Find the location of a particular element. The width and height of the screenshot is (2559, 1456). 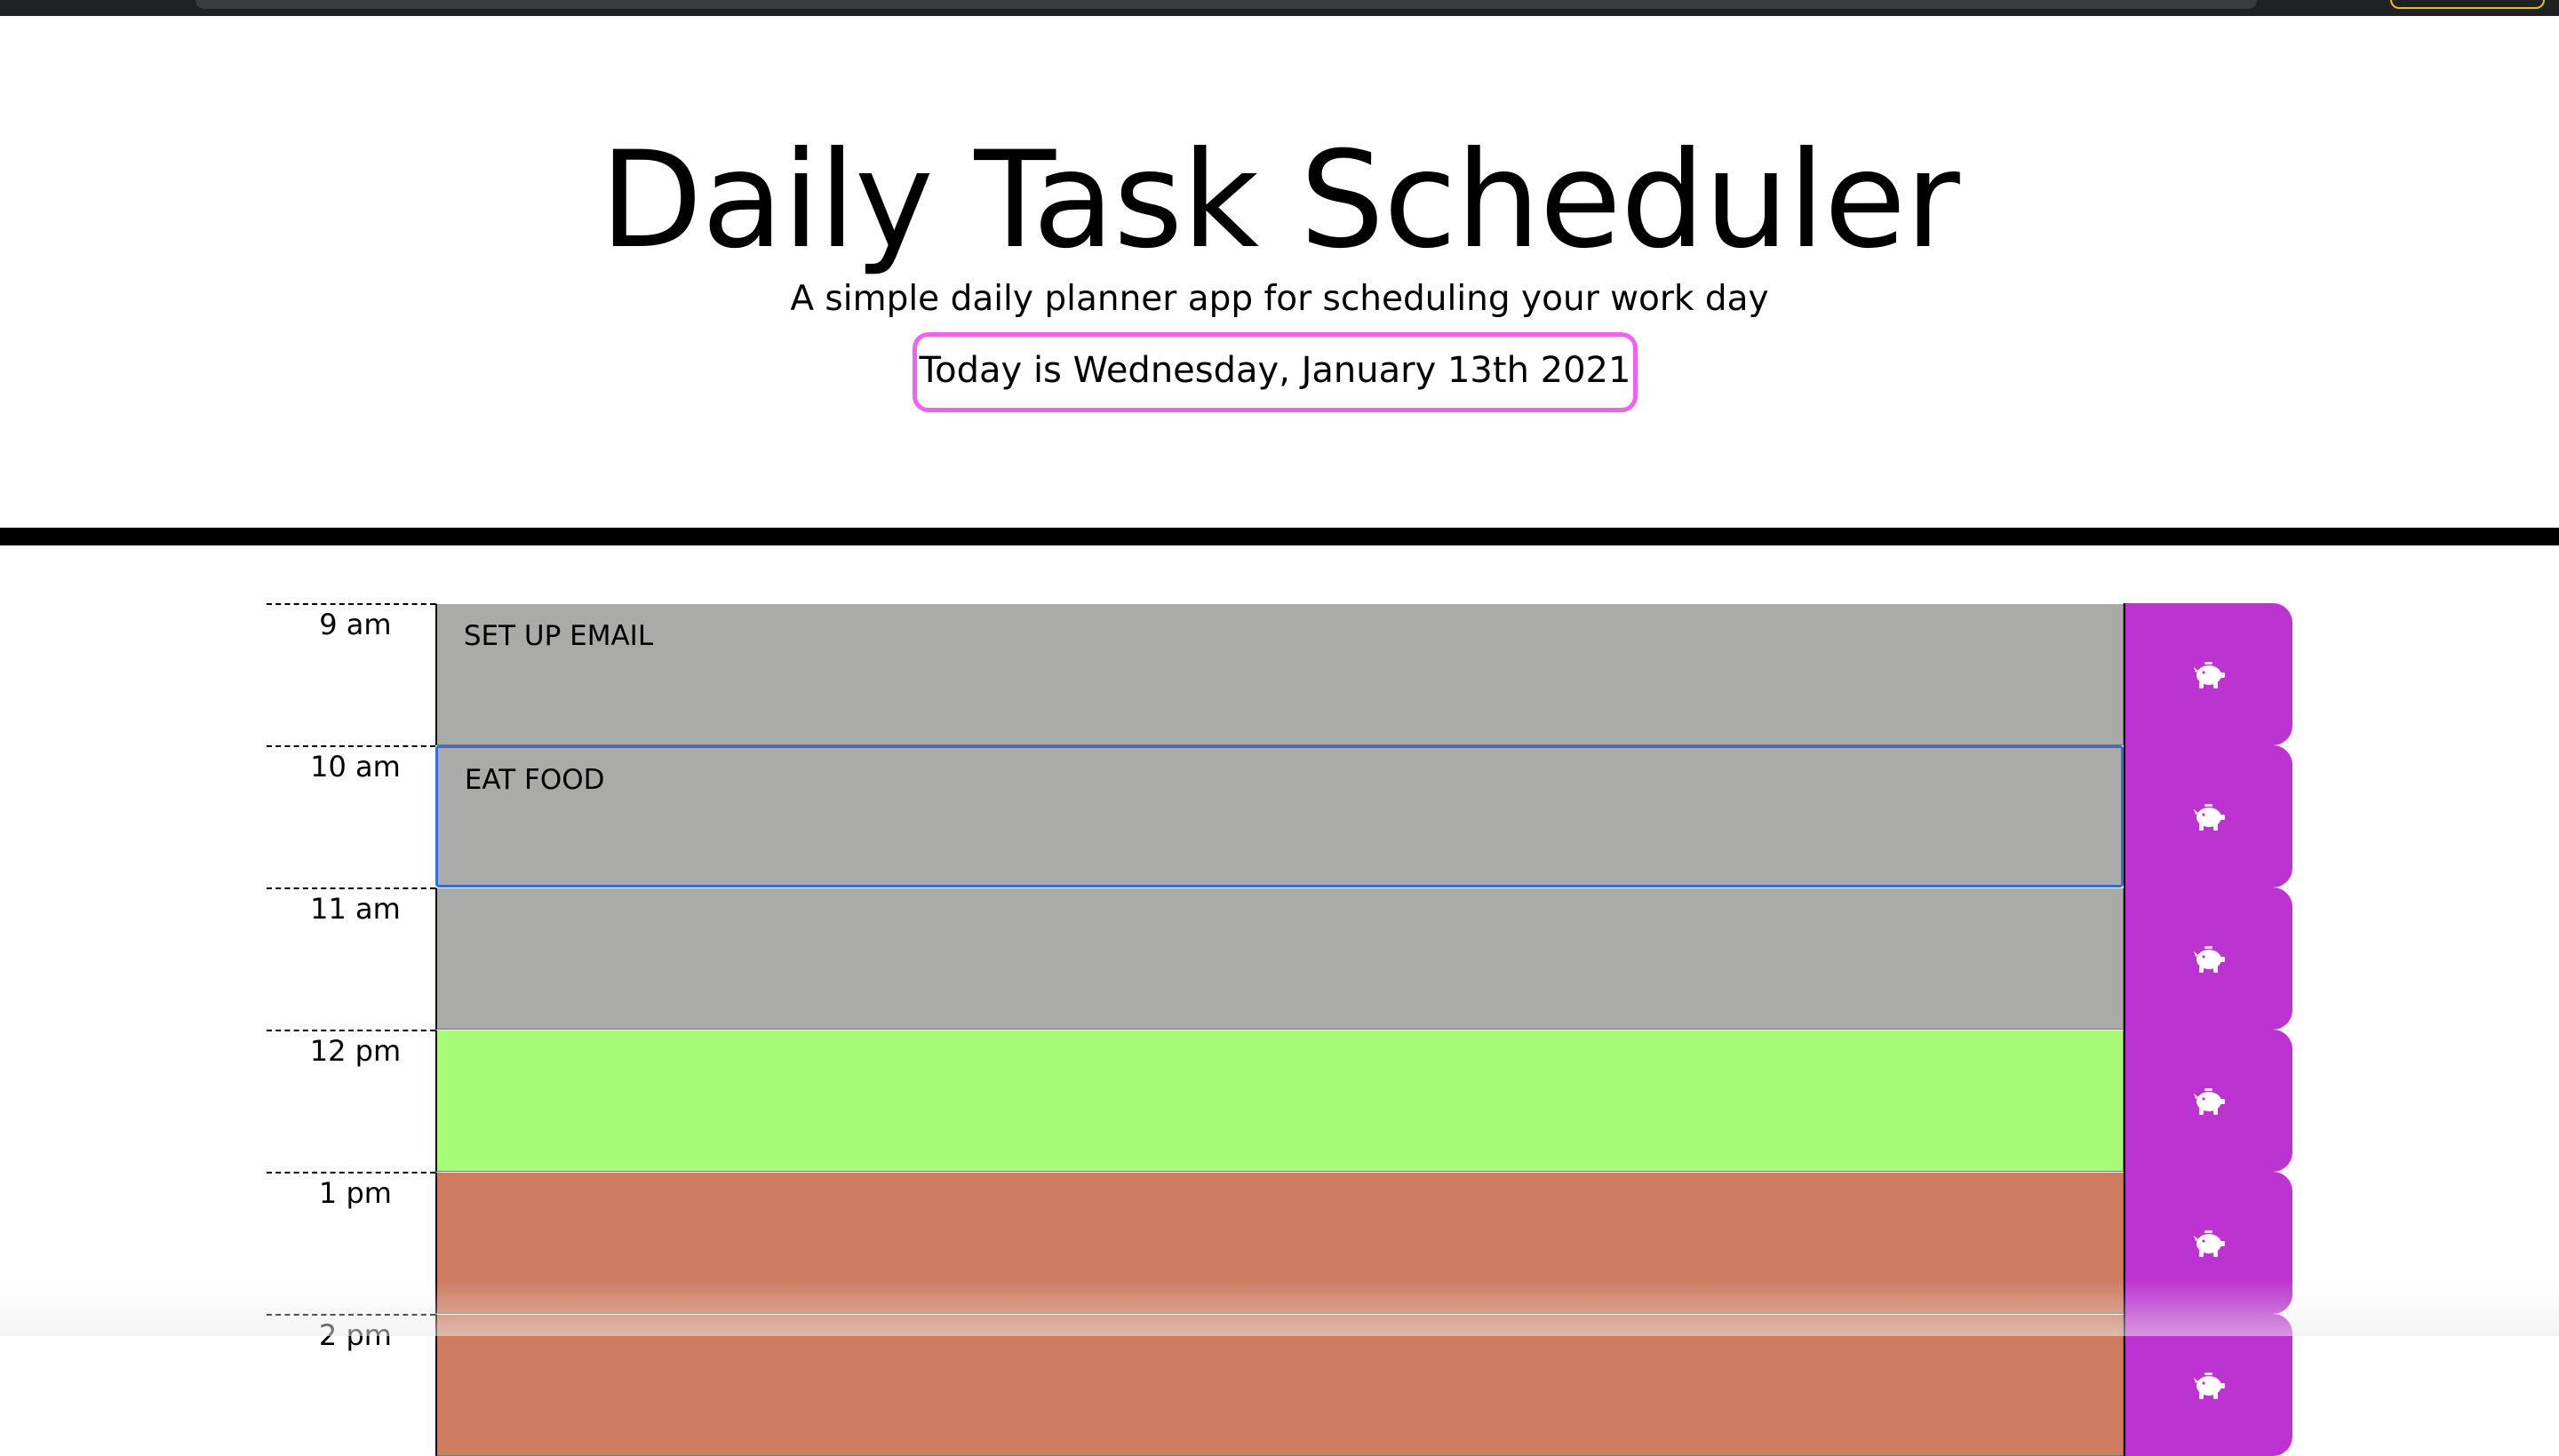

current-day-display: Today is Wednesday, January 13th 2021 is located at coordinates (1275, 372).